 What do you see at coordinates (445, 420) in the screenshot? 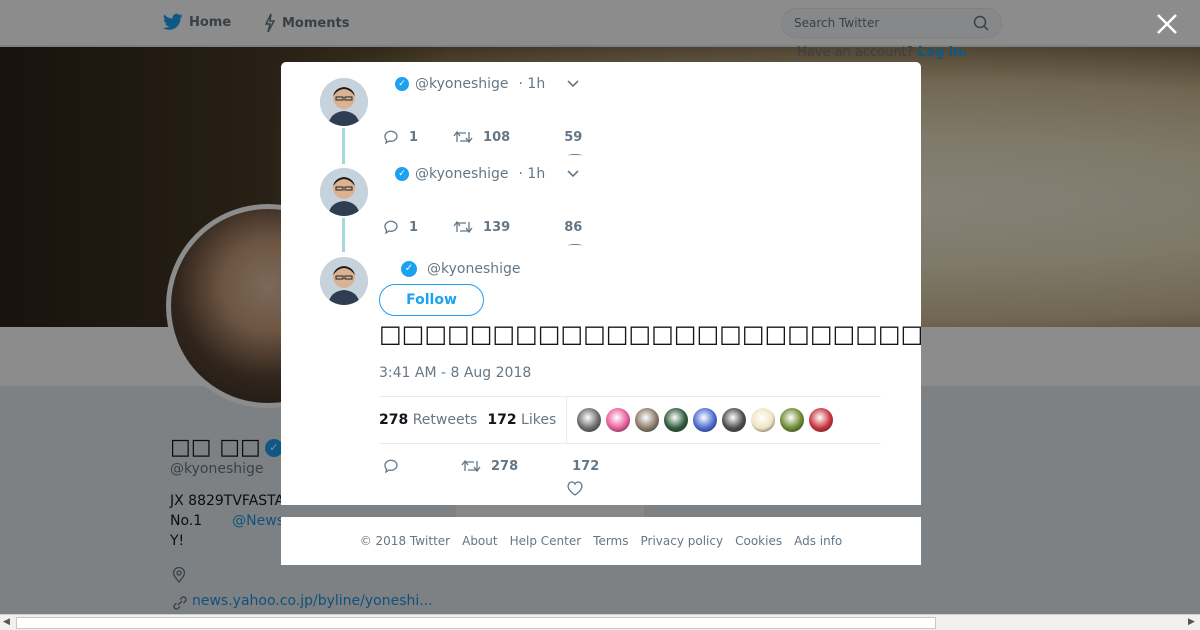
I see `retweets-label: Retweets` at bounding box center [445, 420].